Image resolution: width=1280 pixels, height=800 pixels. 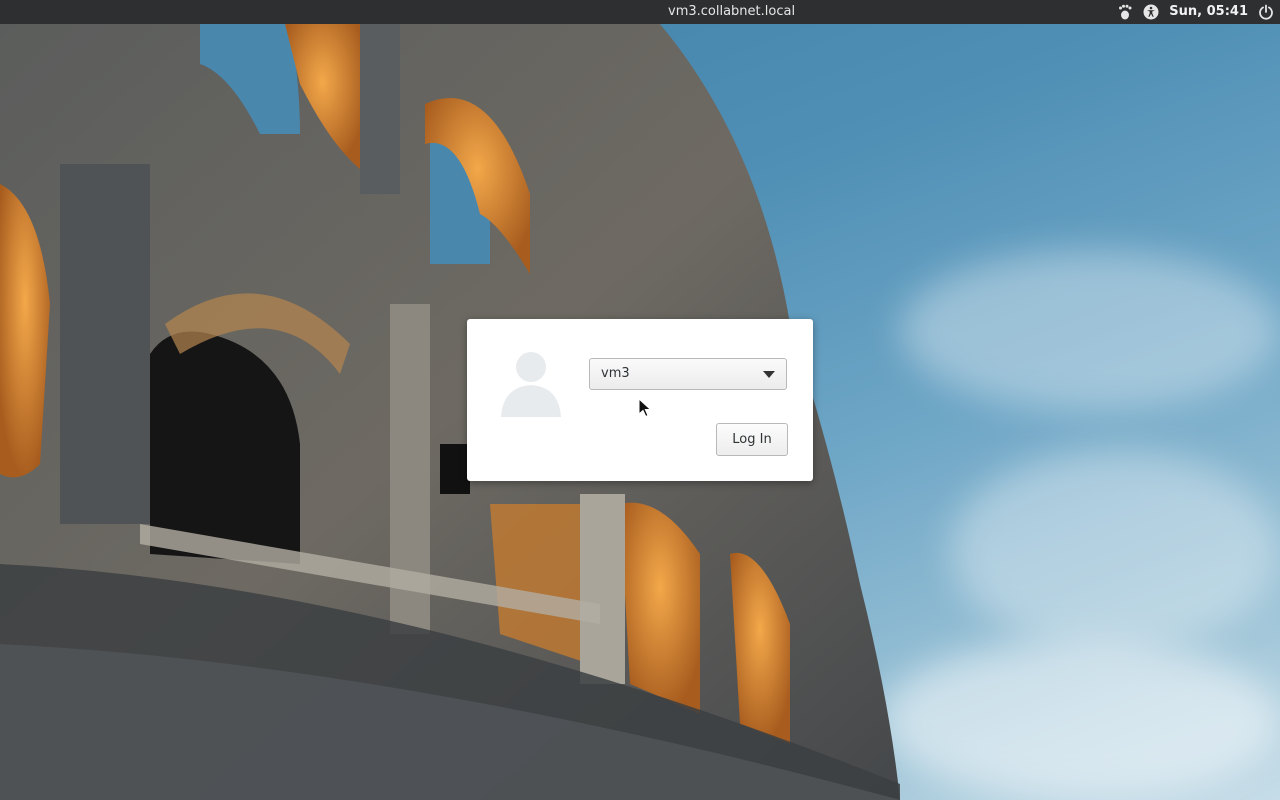 I want to click on power-icon, so click(x=1266, y=12).